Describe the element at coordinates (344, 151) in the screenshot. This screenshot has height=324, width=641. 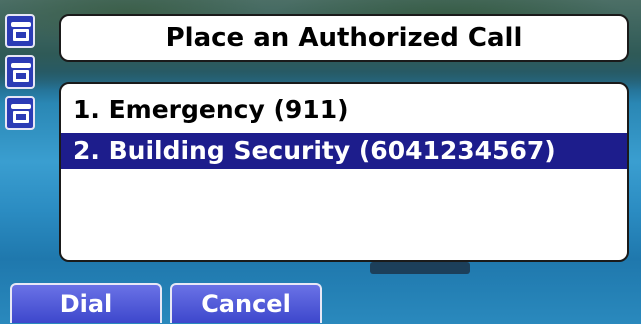
I see `call-item-building-security: 2. Building Security (6041234567)` at that location.